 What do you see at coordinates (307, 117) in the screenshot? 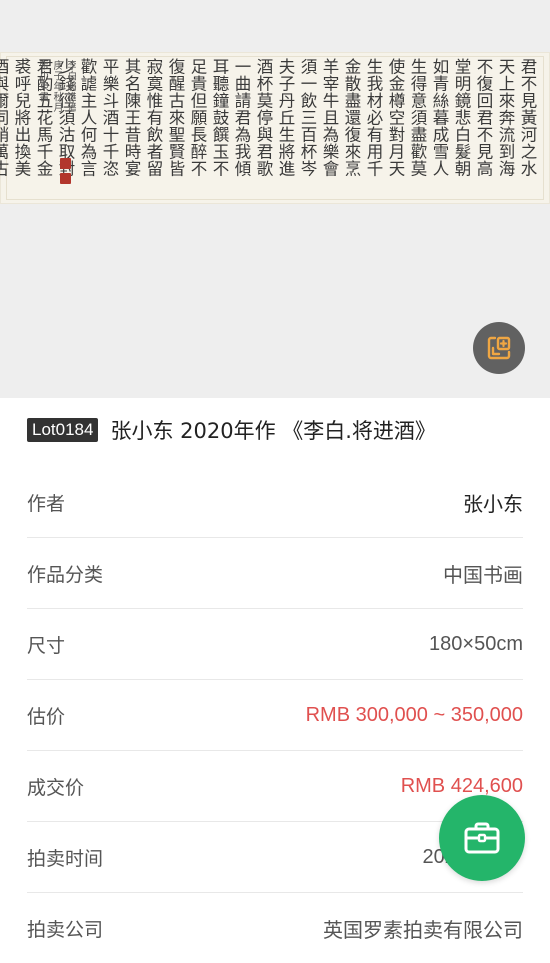
I see `calligraphy-column: 須一飲三百杯岑` at bounding box center [307, 117].